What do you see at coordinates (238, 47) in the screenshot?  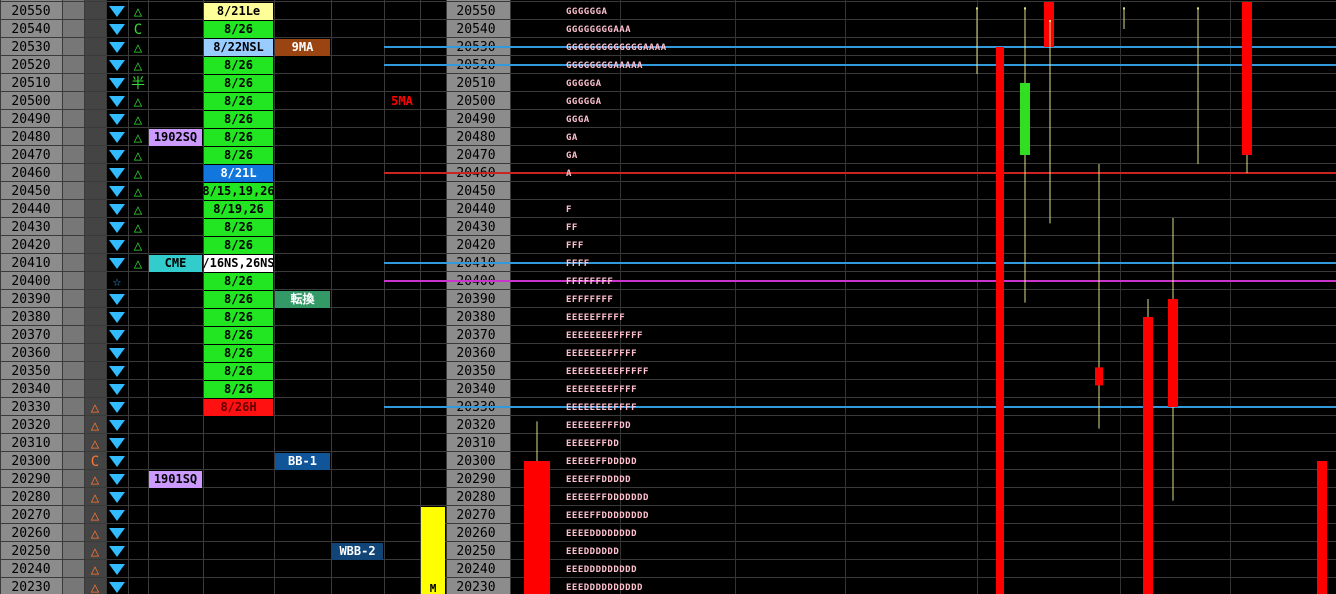 I see `date-cell: 8/22NSL` at bounding box center [238, 47].